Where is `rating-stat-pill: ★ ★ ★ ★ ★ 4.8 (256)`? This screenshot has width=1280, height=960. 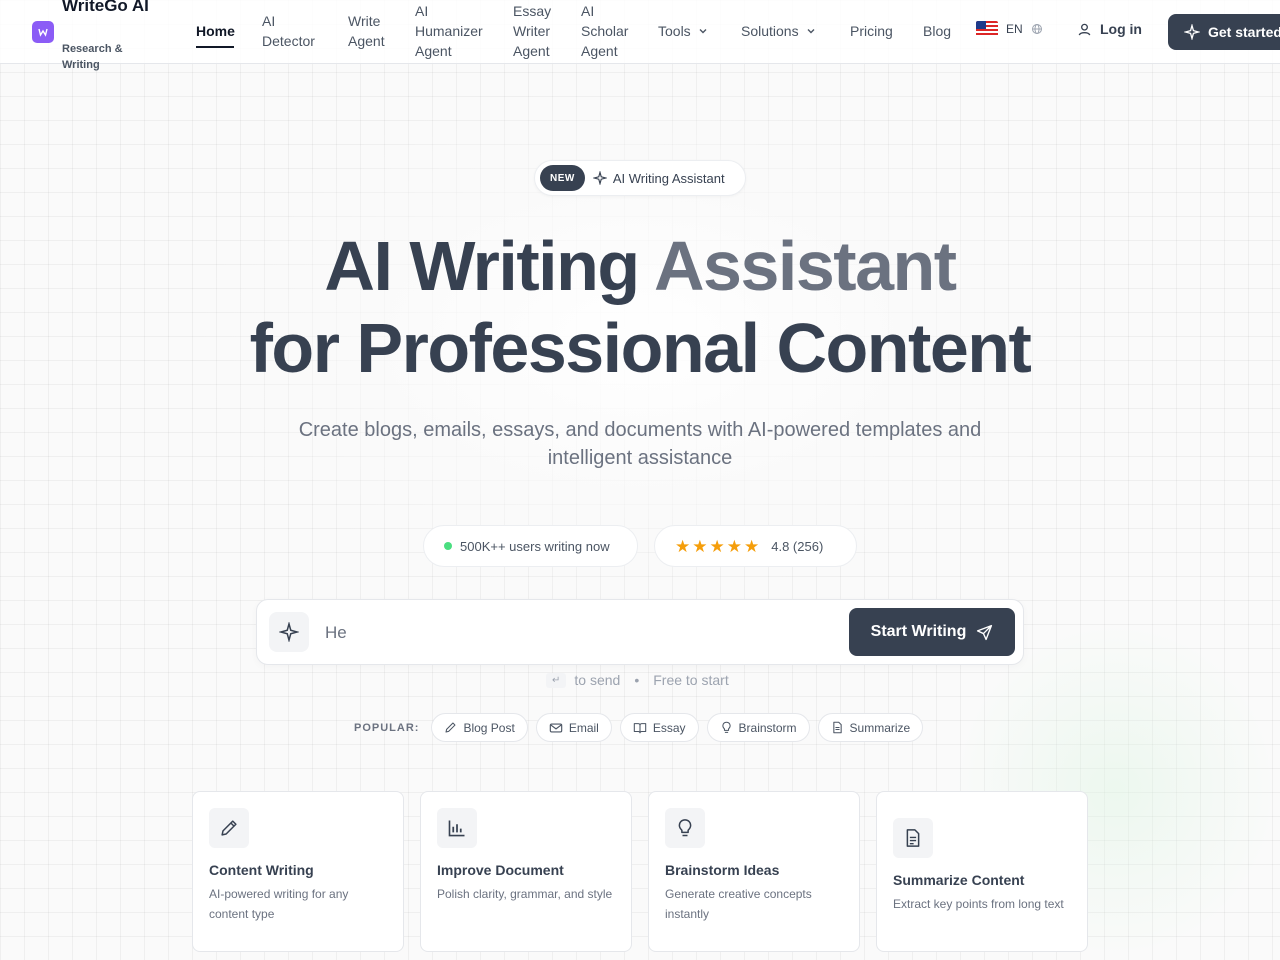 rating-stat-pill: ★ ★ ★ ★ ★ 4.8 (256) is located at coordinates (755, 546).